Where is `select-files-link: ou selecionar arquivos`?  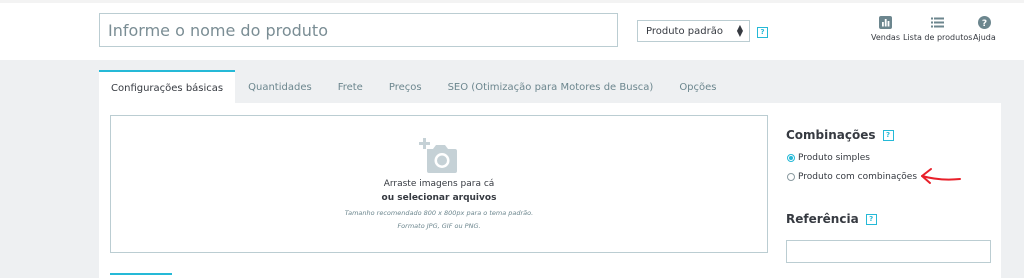
select-files-link: ou selecionar arquivos is located at coordinates (439, 198).